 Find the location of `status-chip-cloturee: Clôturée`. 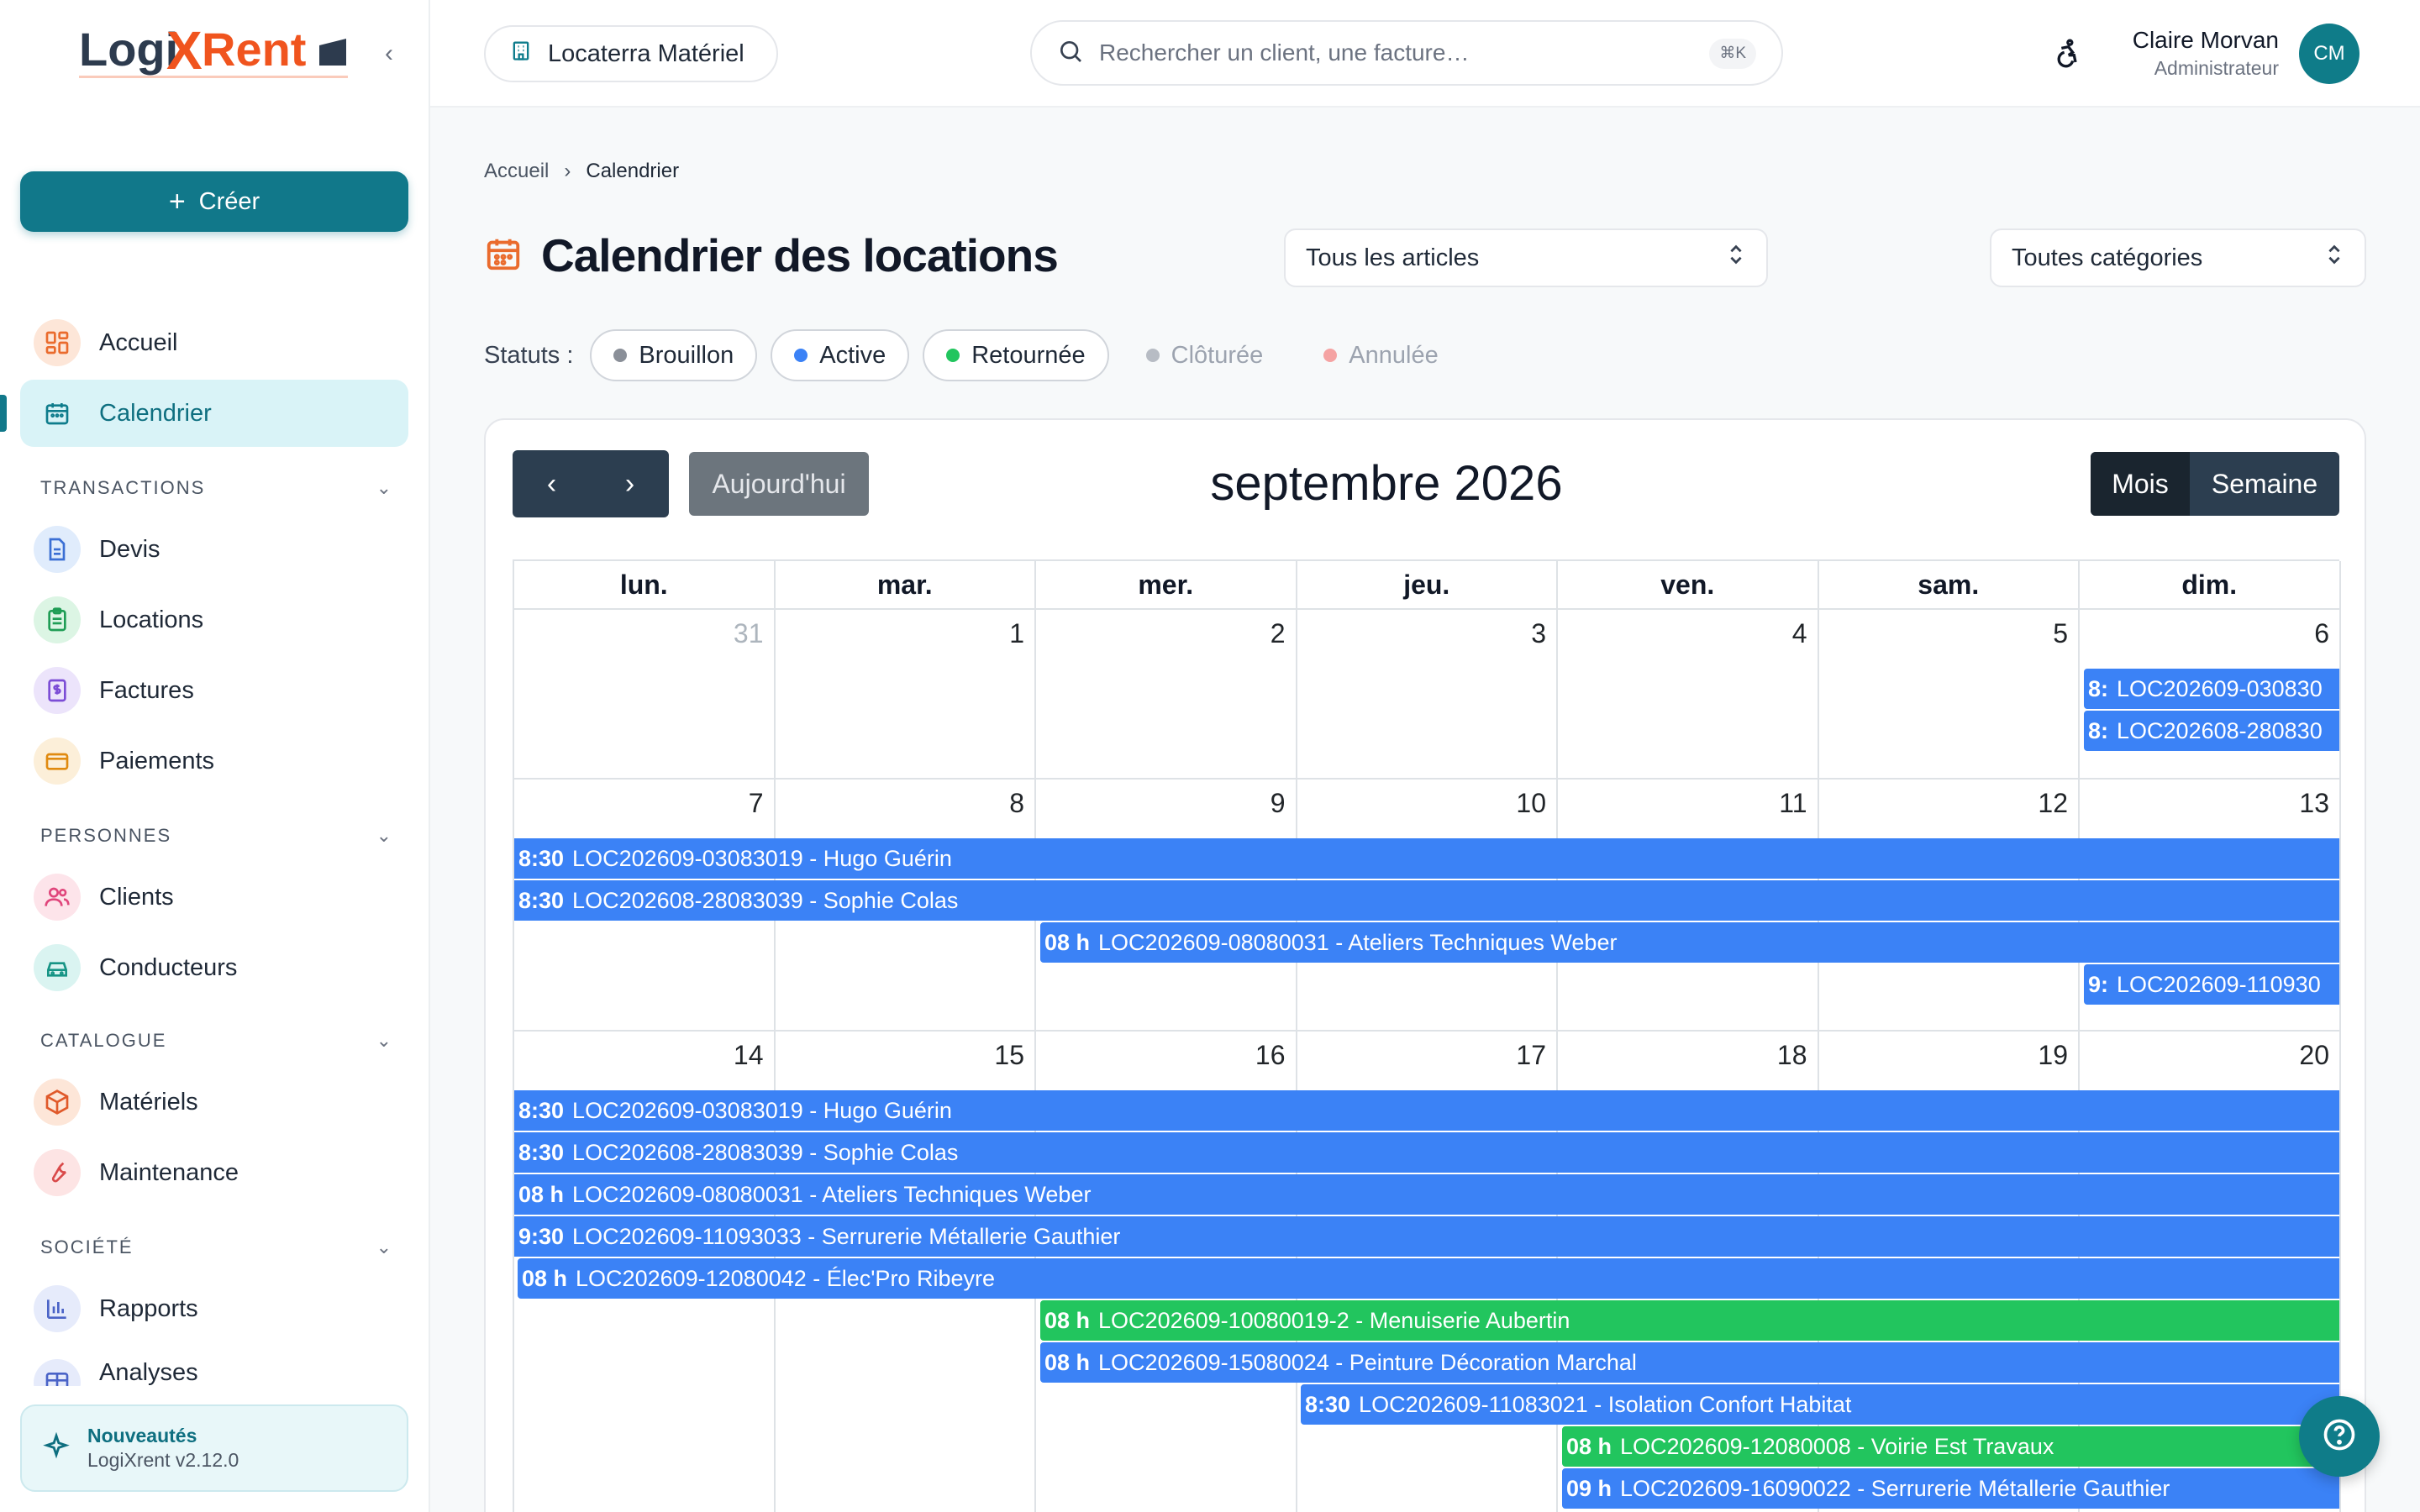

status-chip-cloturee: Clôturée is located at coordinates (1205, 355).